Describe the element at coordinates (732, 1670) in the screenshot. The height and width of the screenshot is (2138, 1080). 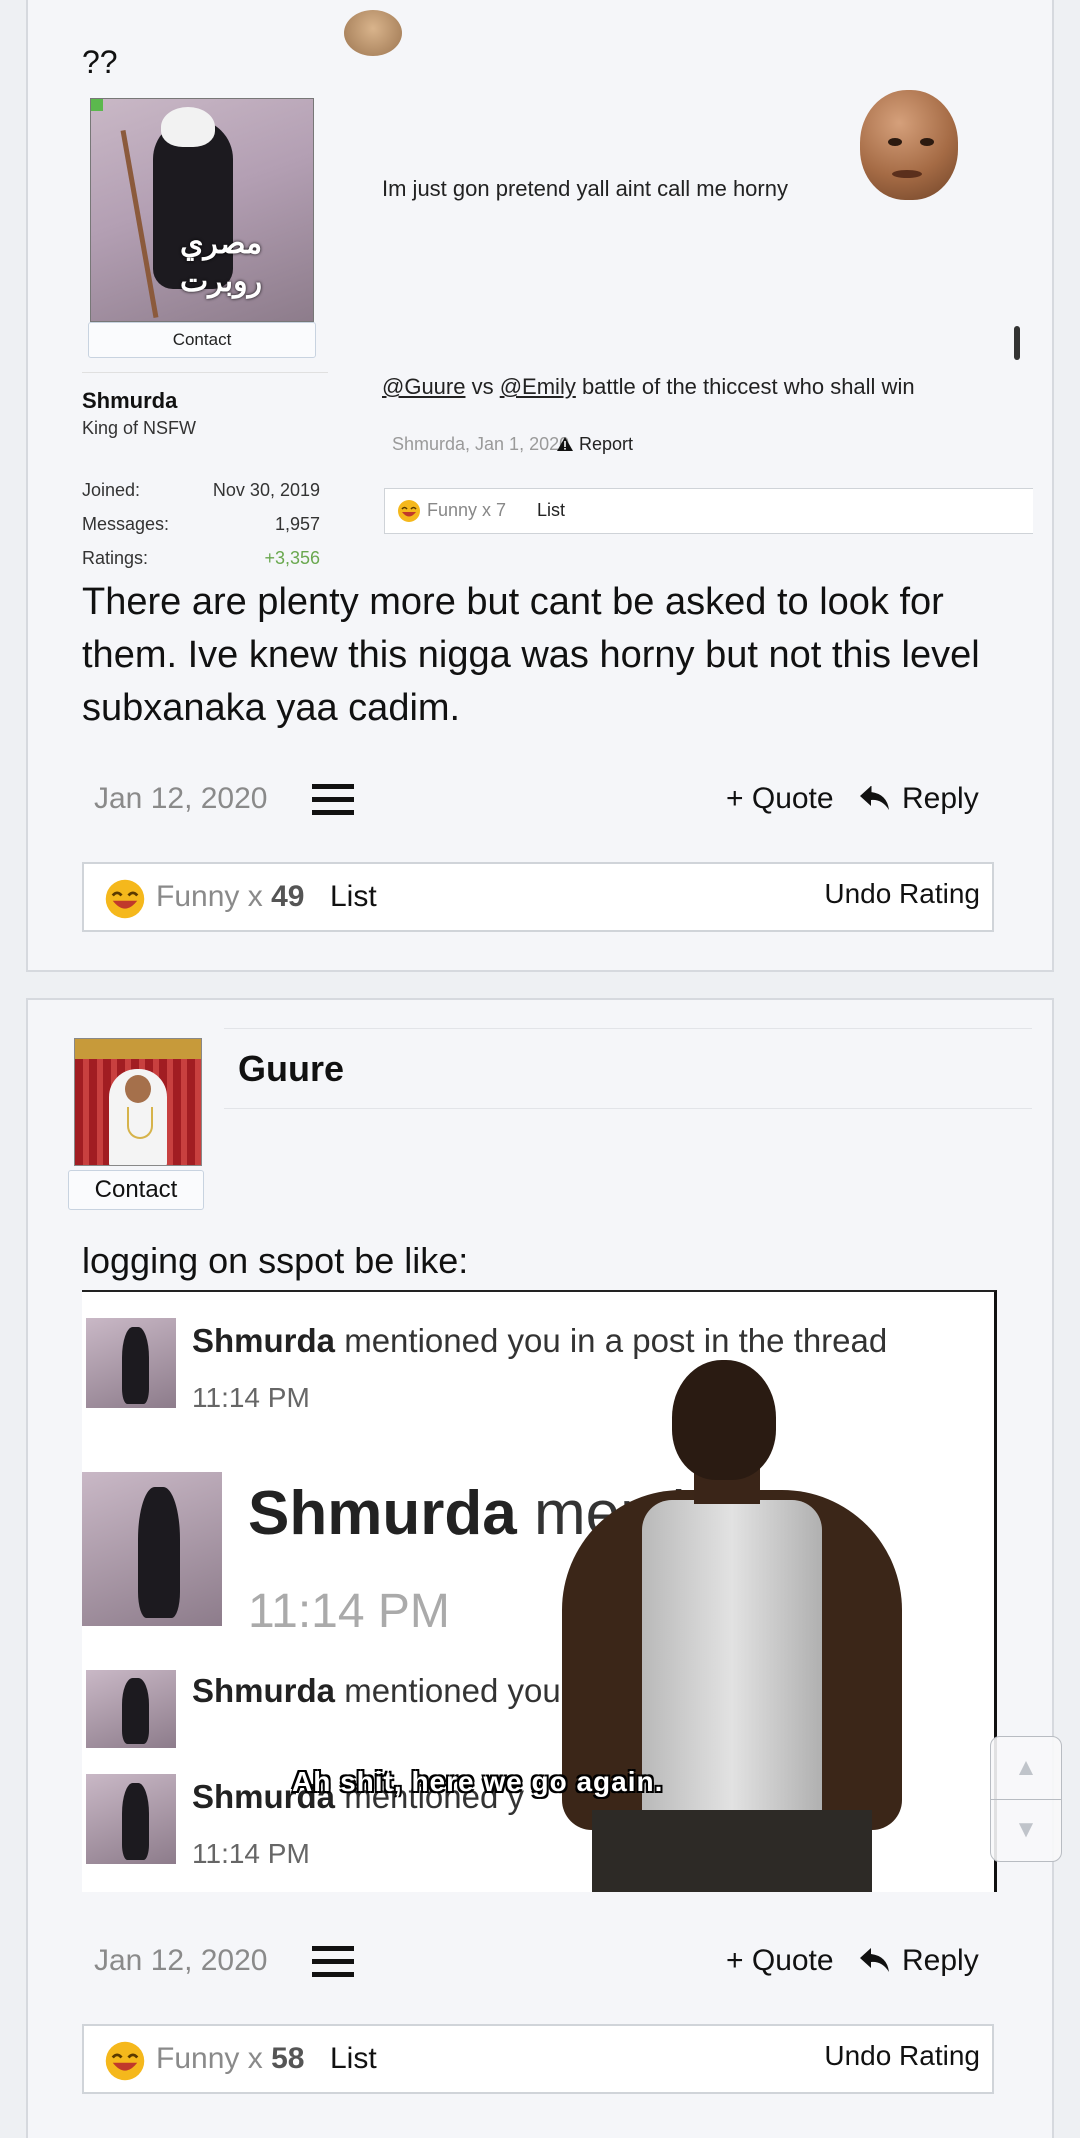
I see `cj-tanktop` at that location.